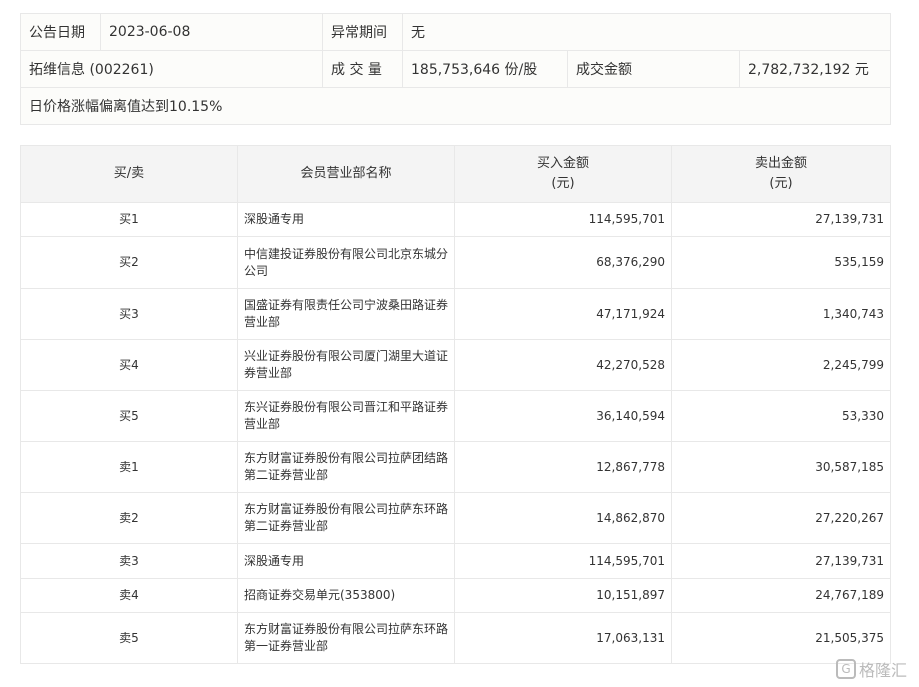 This screenshot has width=919, height=687. Describe the element at coordinates (781, 314) in the screenshot. I see `sell-amount-cell: 1,340,743` at that location.